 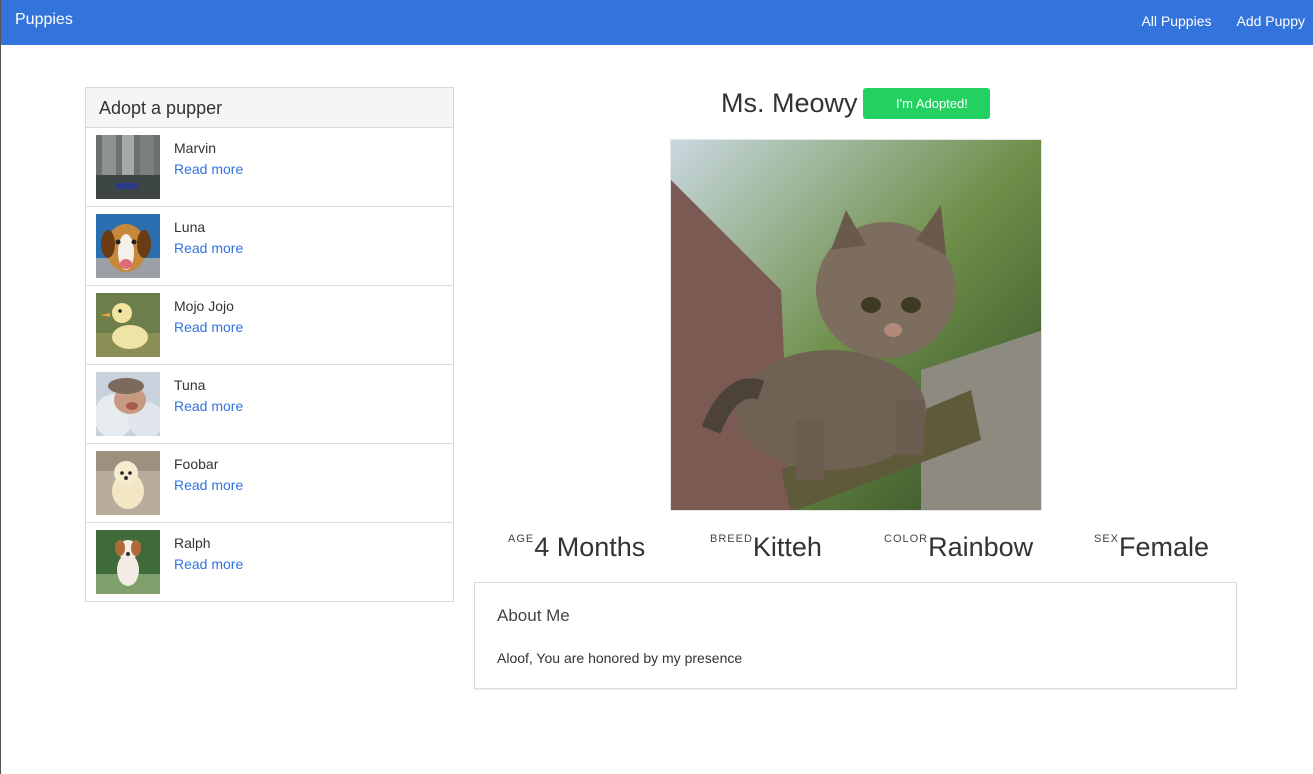 I want to click on nav-add-puppy-link: Add Puppy, so click(x=1271, y=21).